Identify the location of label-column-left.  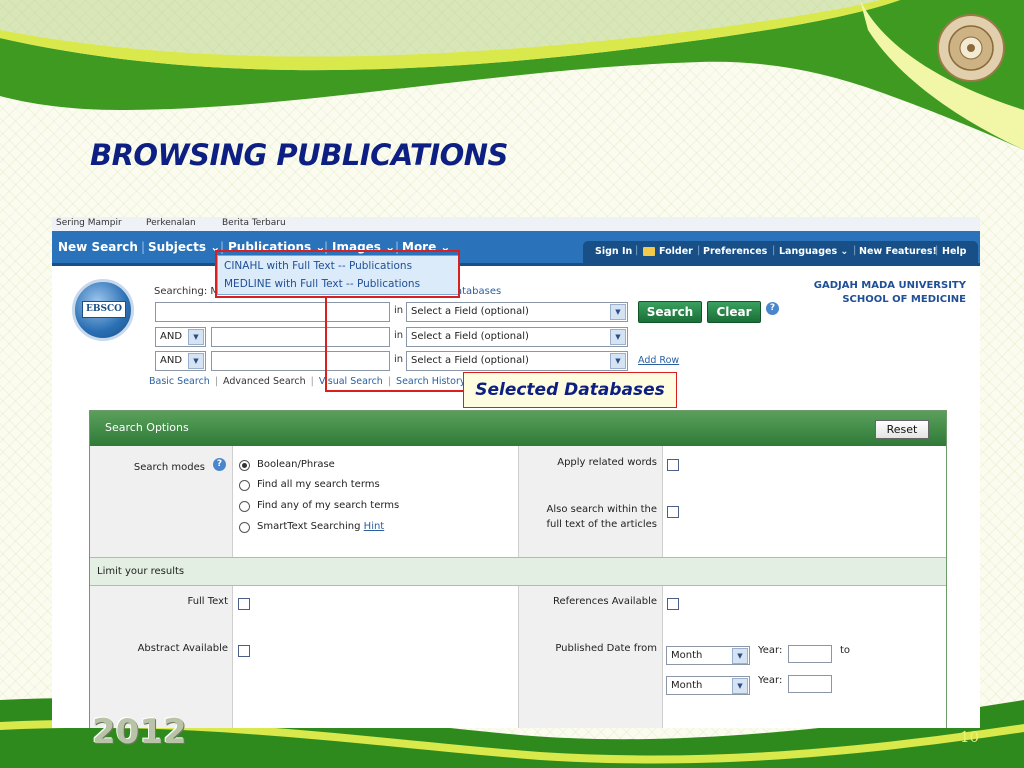
(161, 587).